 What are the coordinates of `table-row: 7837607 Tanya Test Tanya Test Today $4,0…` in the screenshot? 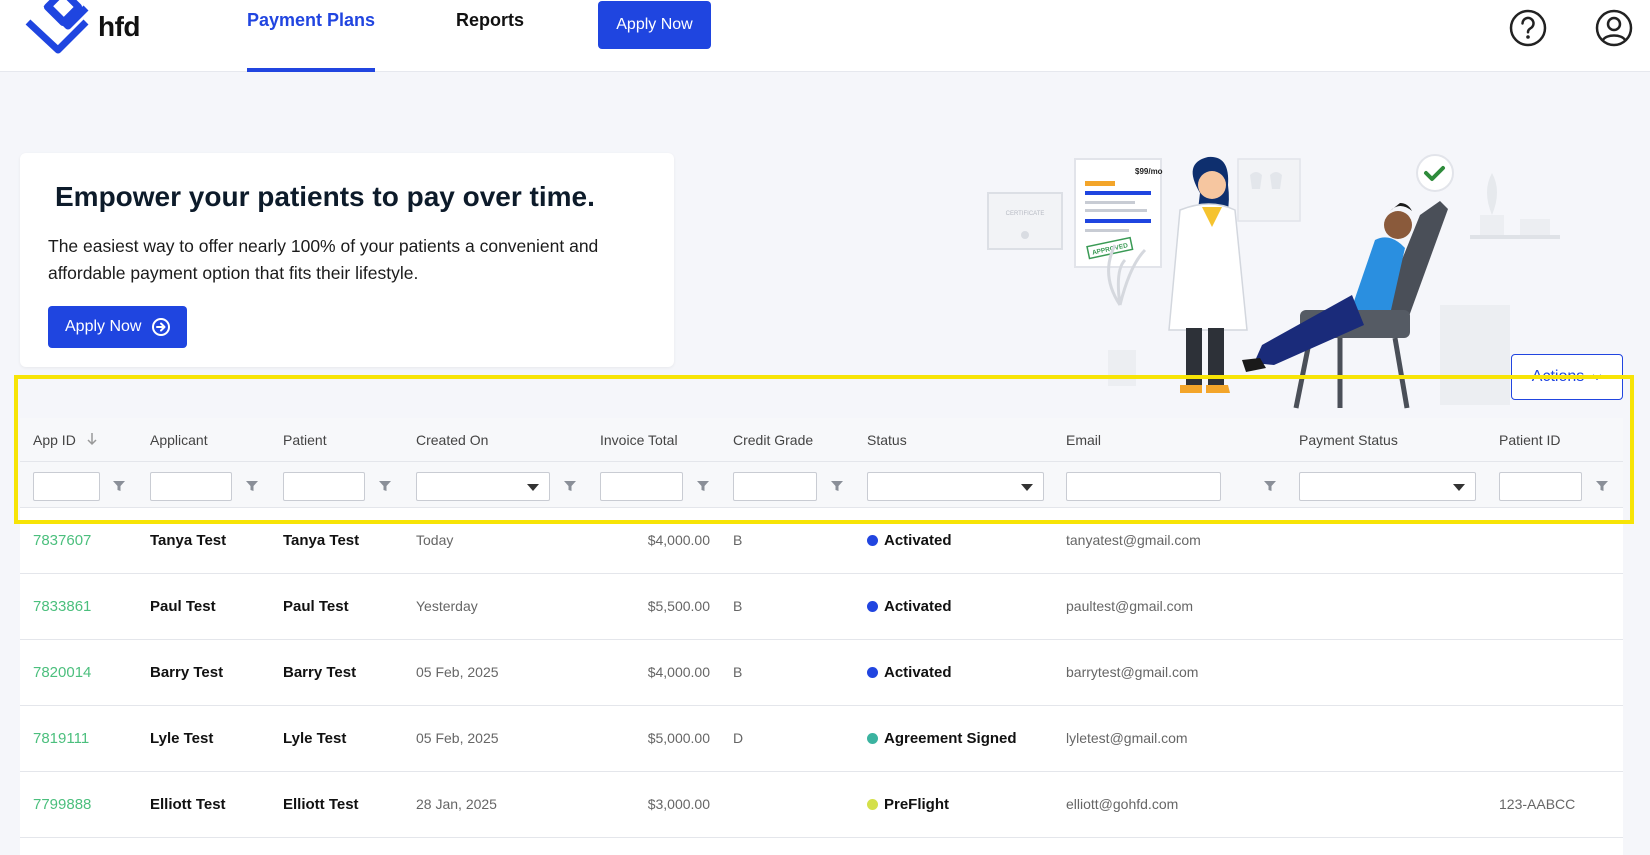 It's located at (821, 541).